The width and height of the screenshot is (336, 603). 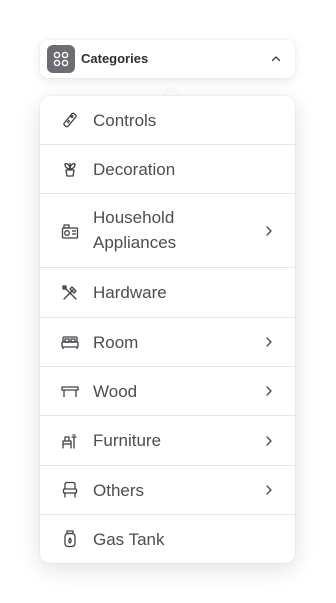 What do you see at coordinates (119, 490) in the screenshot?
I see `menu-item-label: Others` at bounding box center [119, 490].